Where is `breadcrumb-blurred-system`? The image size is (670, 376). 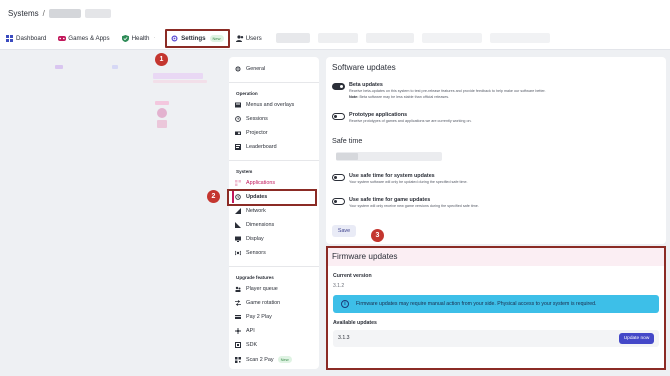
breadcrumb-blurred-system is located at coordinates (64, 13).